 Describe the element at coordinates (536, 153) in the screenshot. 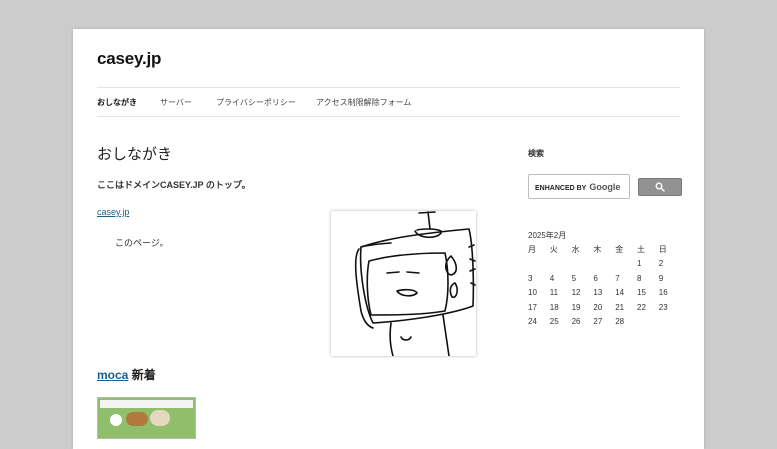

I see `search-widget-title: 検索` at that location.